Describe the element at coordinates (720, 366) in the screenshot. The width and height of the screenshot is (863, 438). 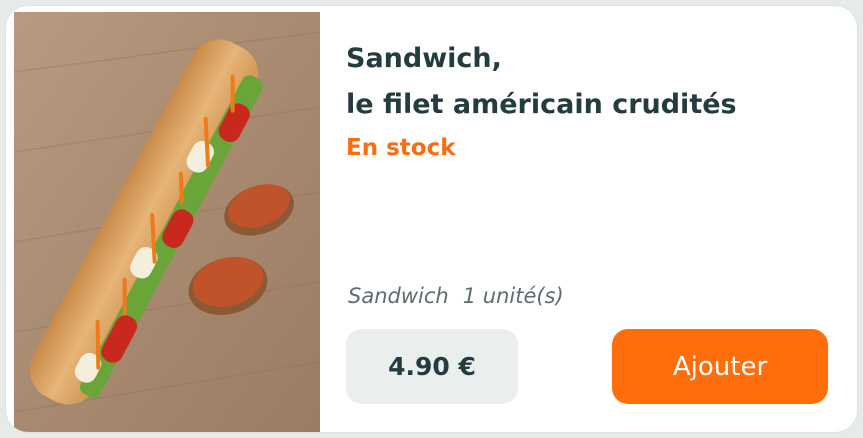
I see `add-button: Ajouter` at that location.